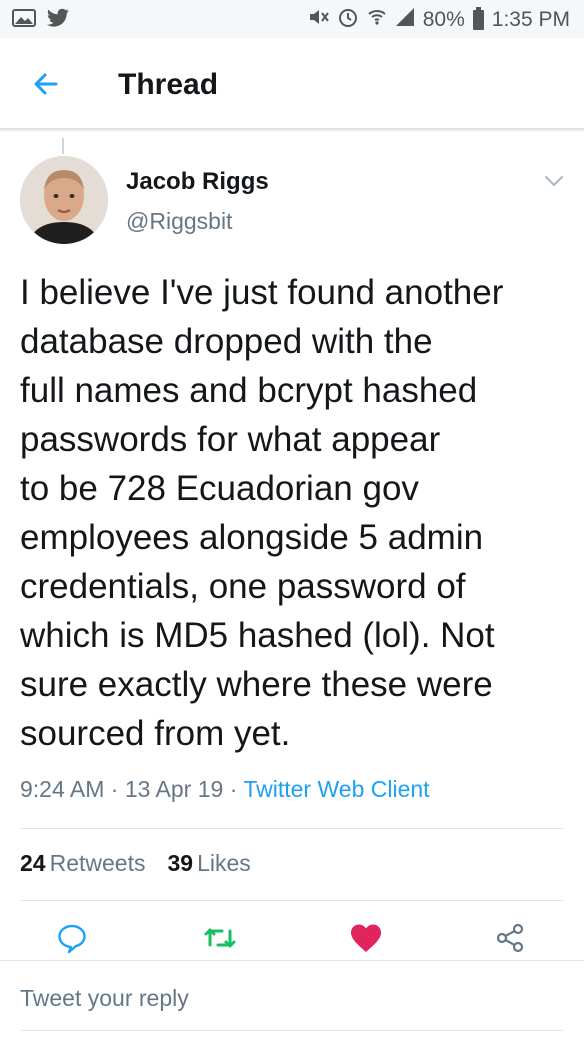  What do you see at coordinates (180, 863) in the screenshot?
I see `likes-count: 39` at bounding box center [180, 863].